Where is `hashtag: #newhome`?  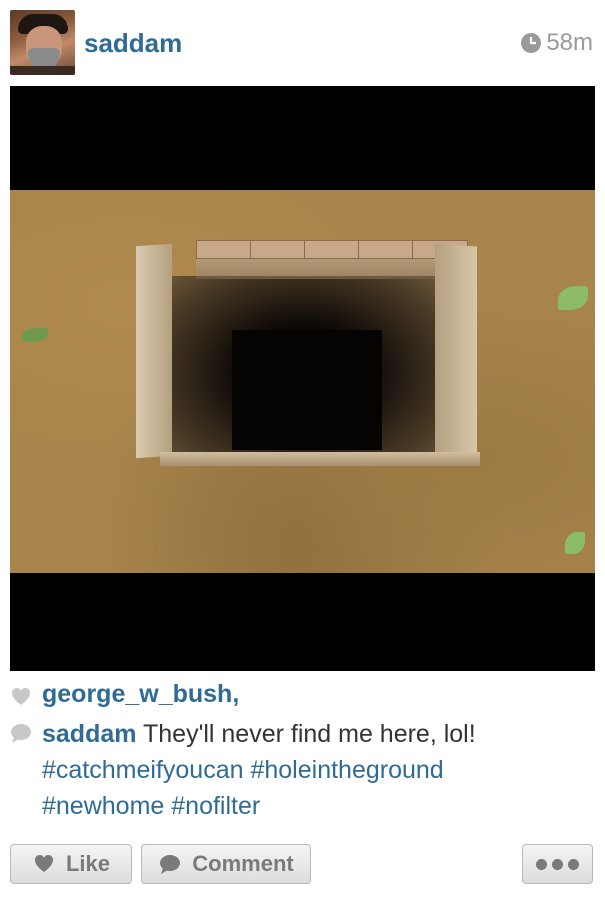
hashtag: #newhome is located at coordinates (103, 806).